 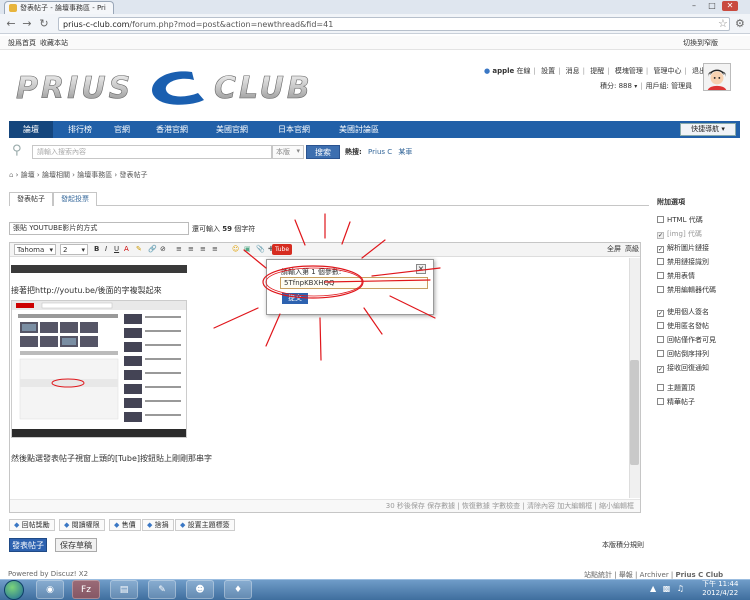 I want to click on editor-scrollbar-thumb, so click(x=634, y=412).